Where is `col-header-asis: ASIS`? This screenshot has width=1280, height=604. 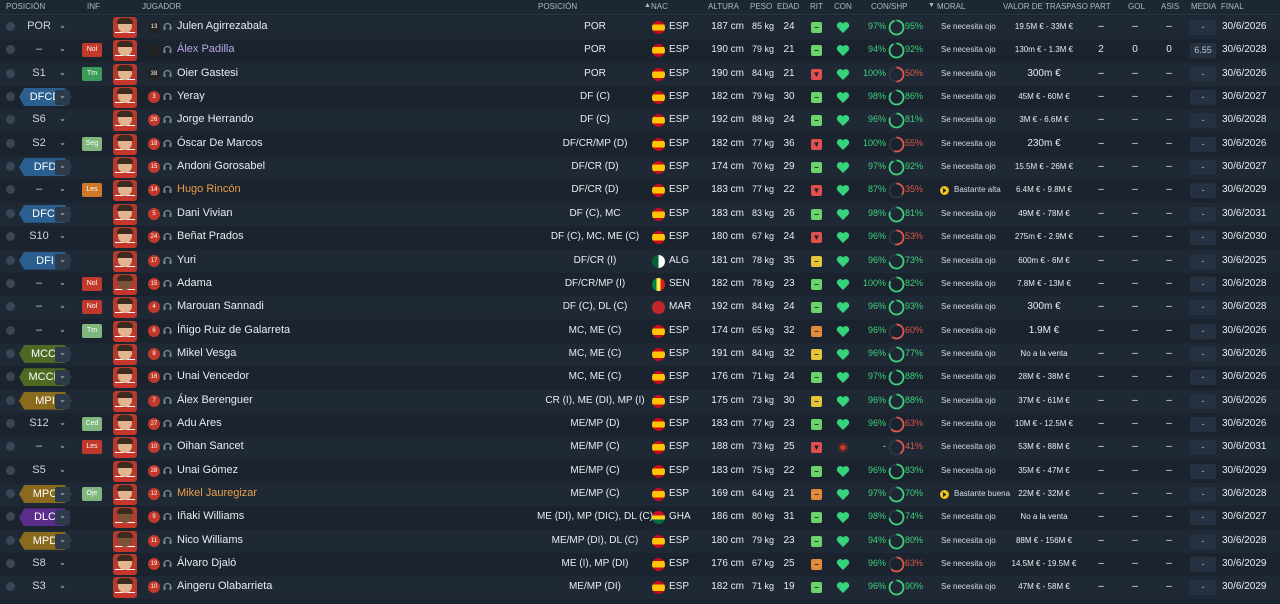 col-header-asis: ASIS is located at coordinates (1170, 6).